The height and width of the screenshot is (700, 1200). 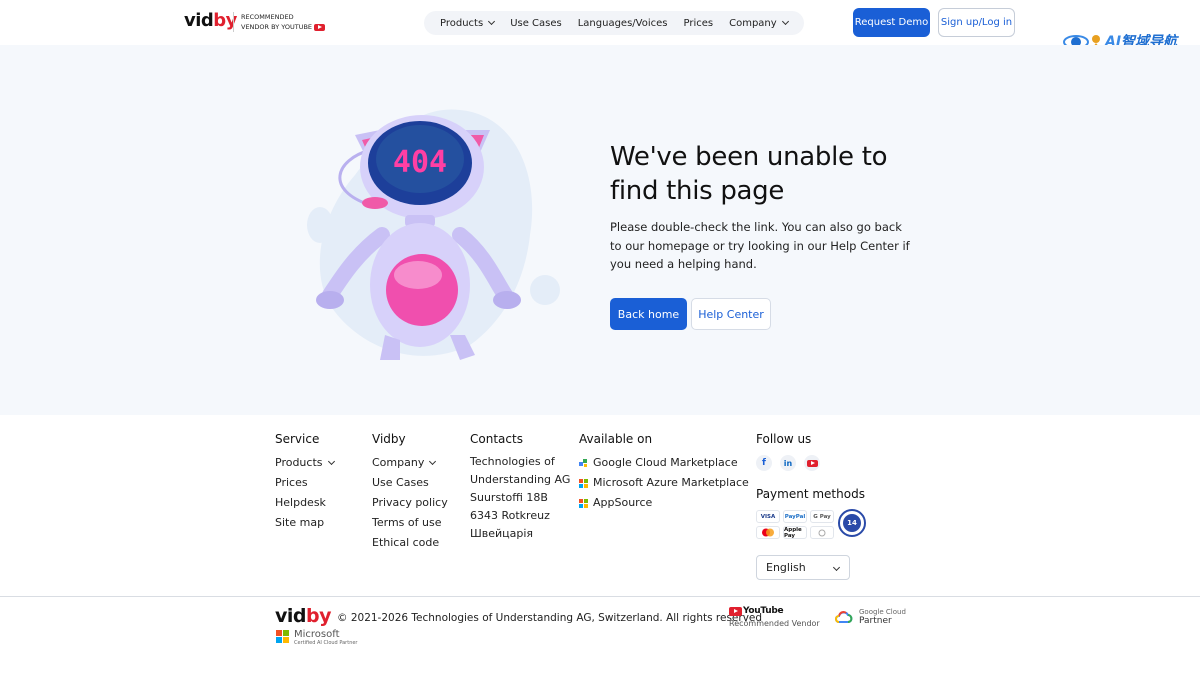 What do you see at coordinates (664, 483) in the screenshot?
I see `azure-marketplace-link: Microsoft Azure Marketplace` at bounding box center [664, 483].